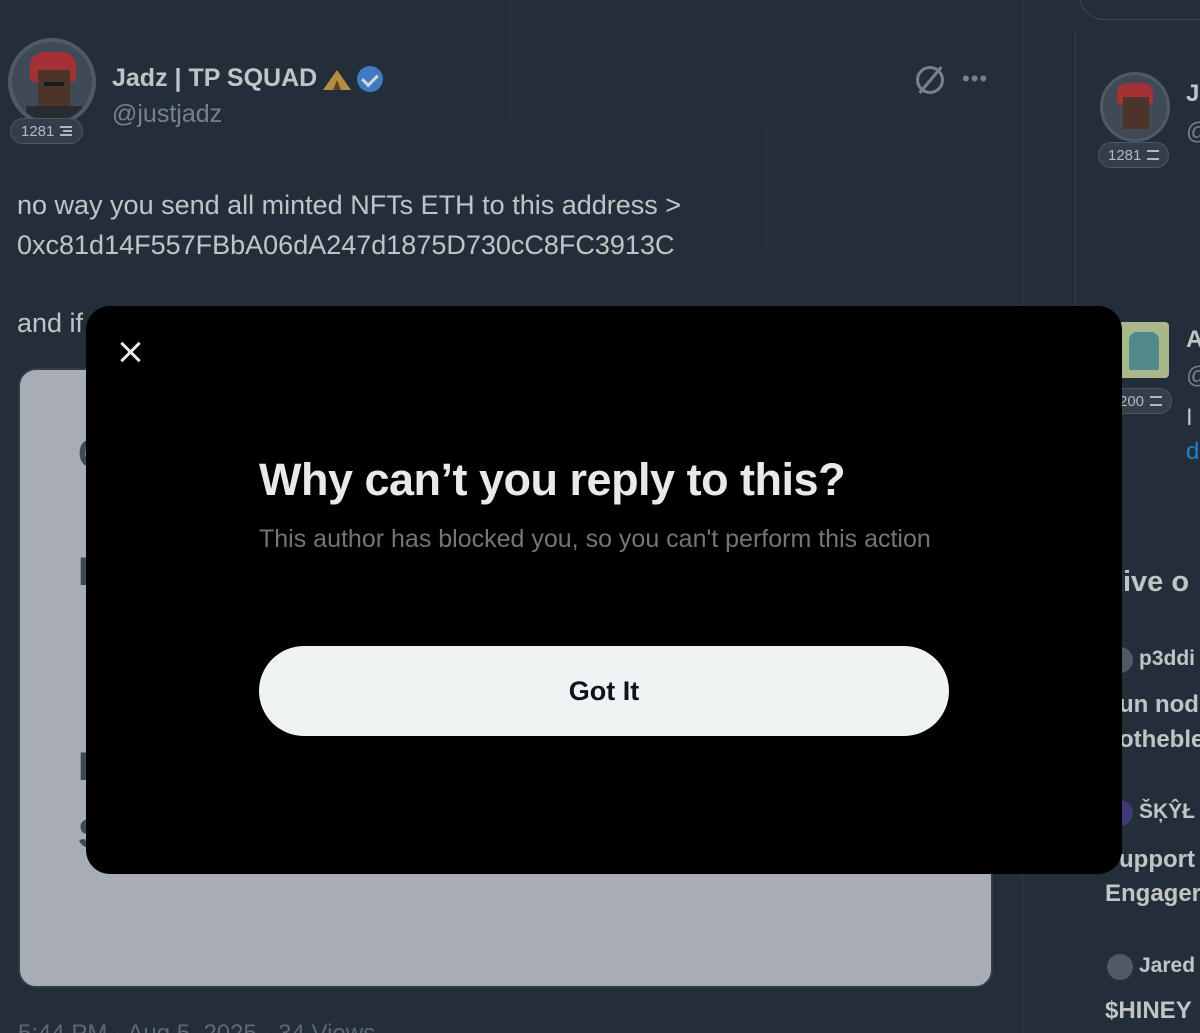  What do you see at coordinates (130, 352) in the screenshot?
I see `close-icon` at bounding box center [130, 352].